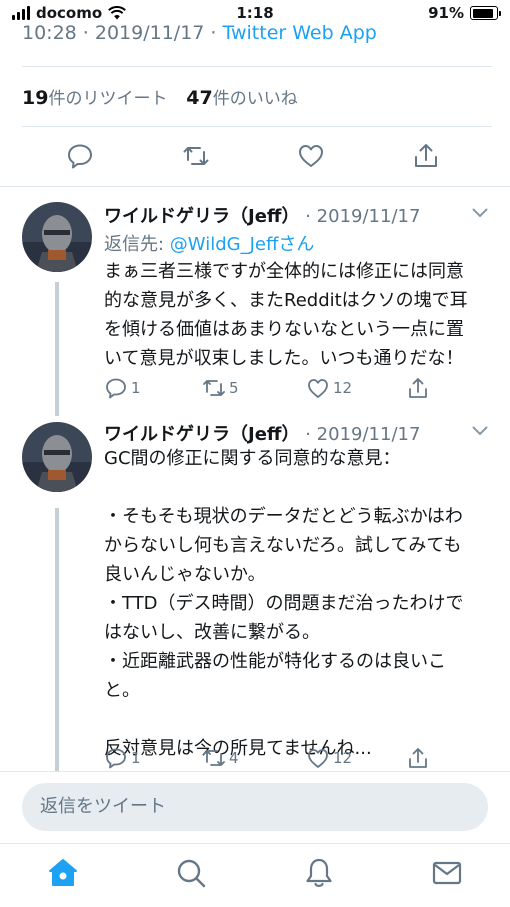 The image size is (510, 907). I want to click on retweet-button: 4, so click(220, 758).